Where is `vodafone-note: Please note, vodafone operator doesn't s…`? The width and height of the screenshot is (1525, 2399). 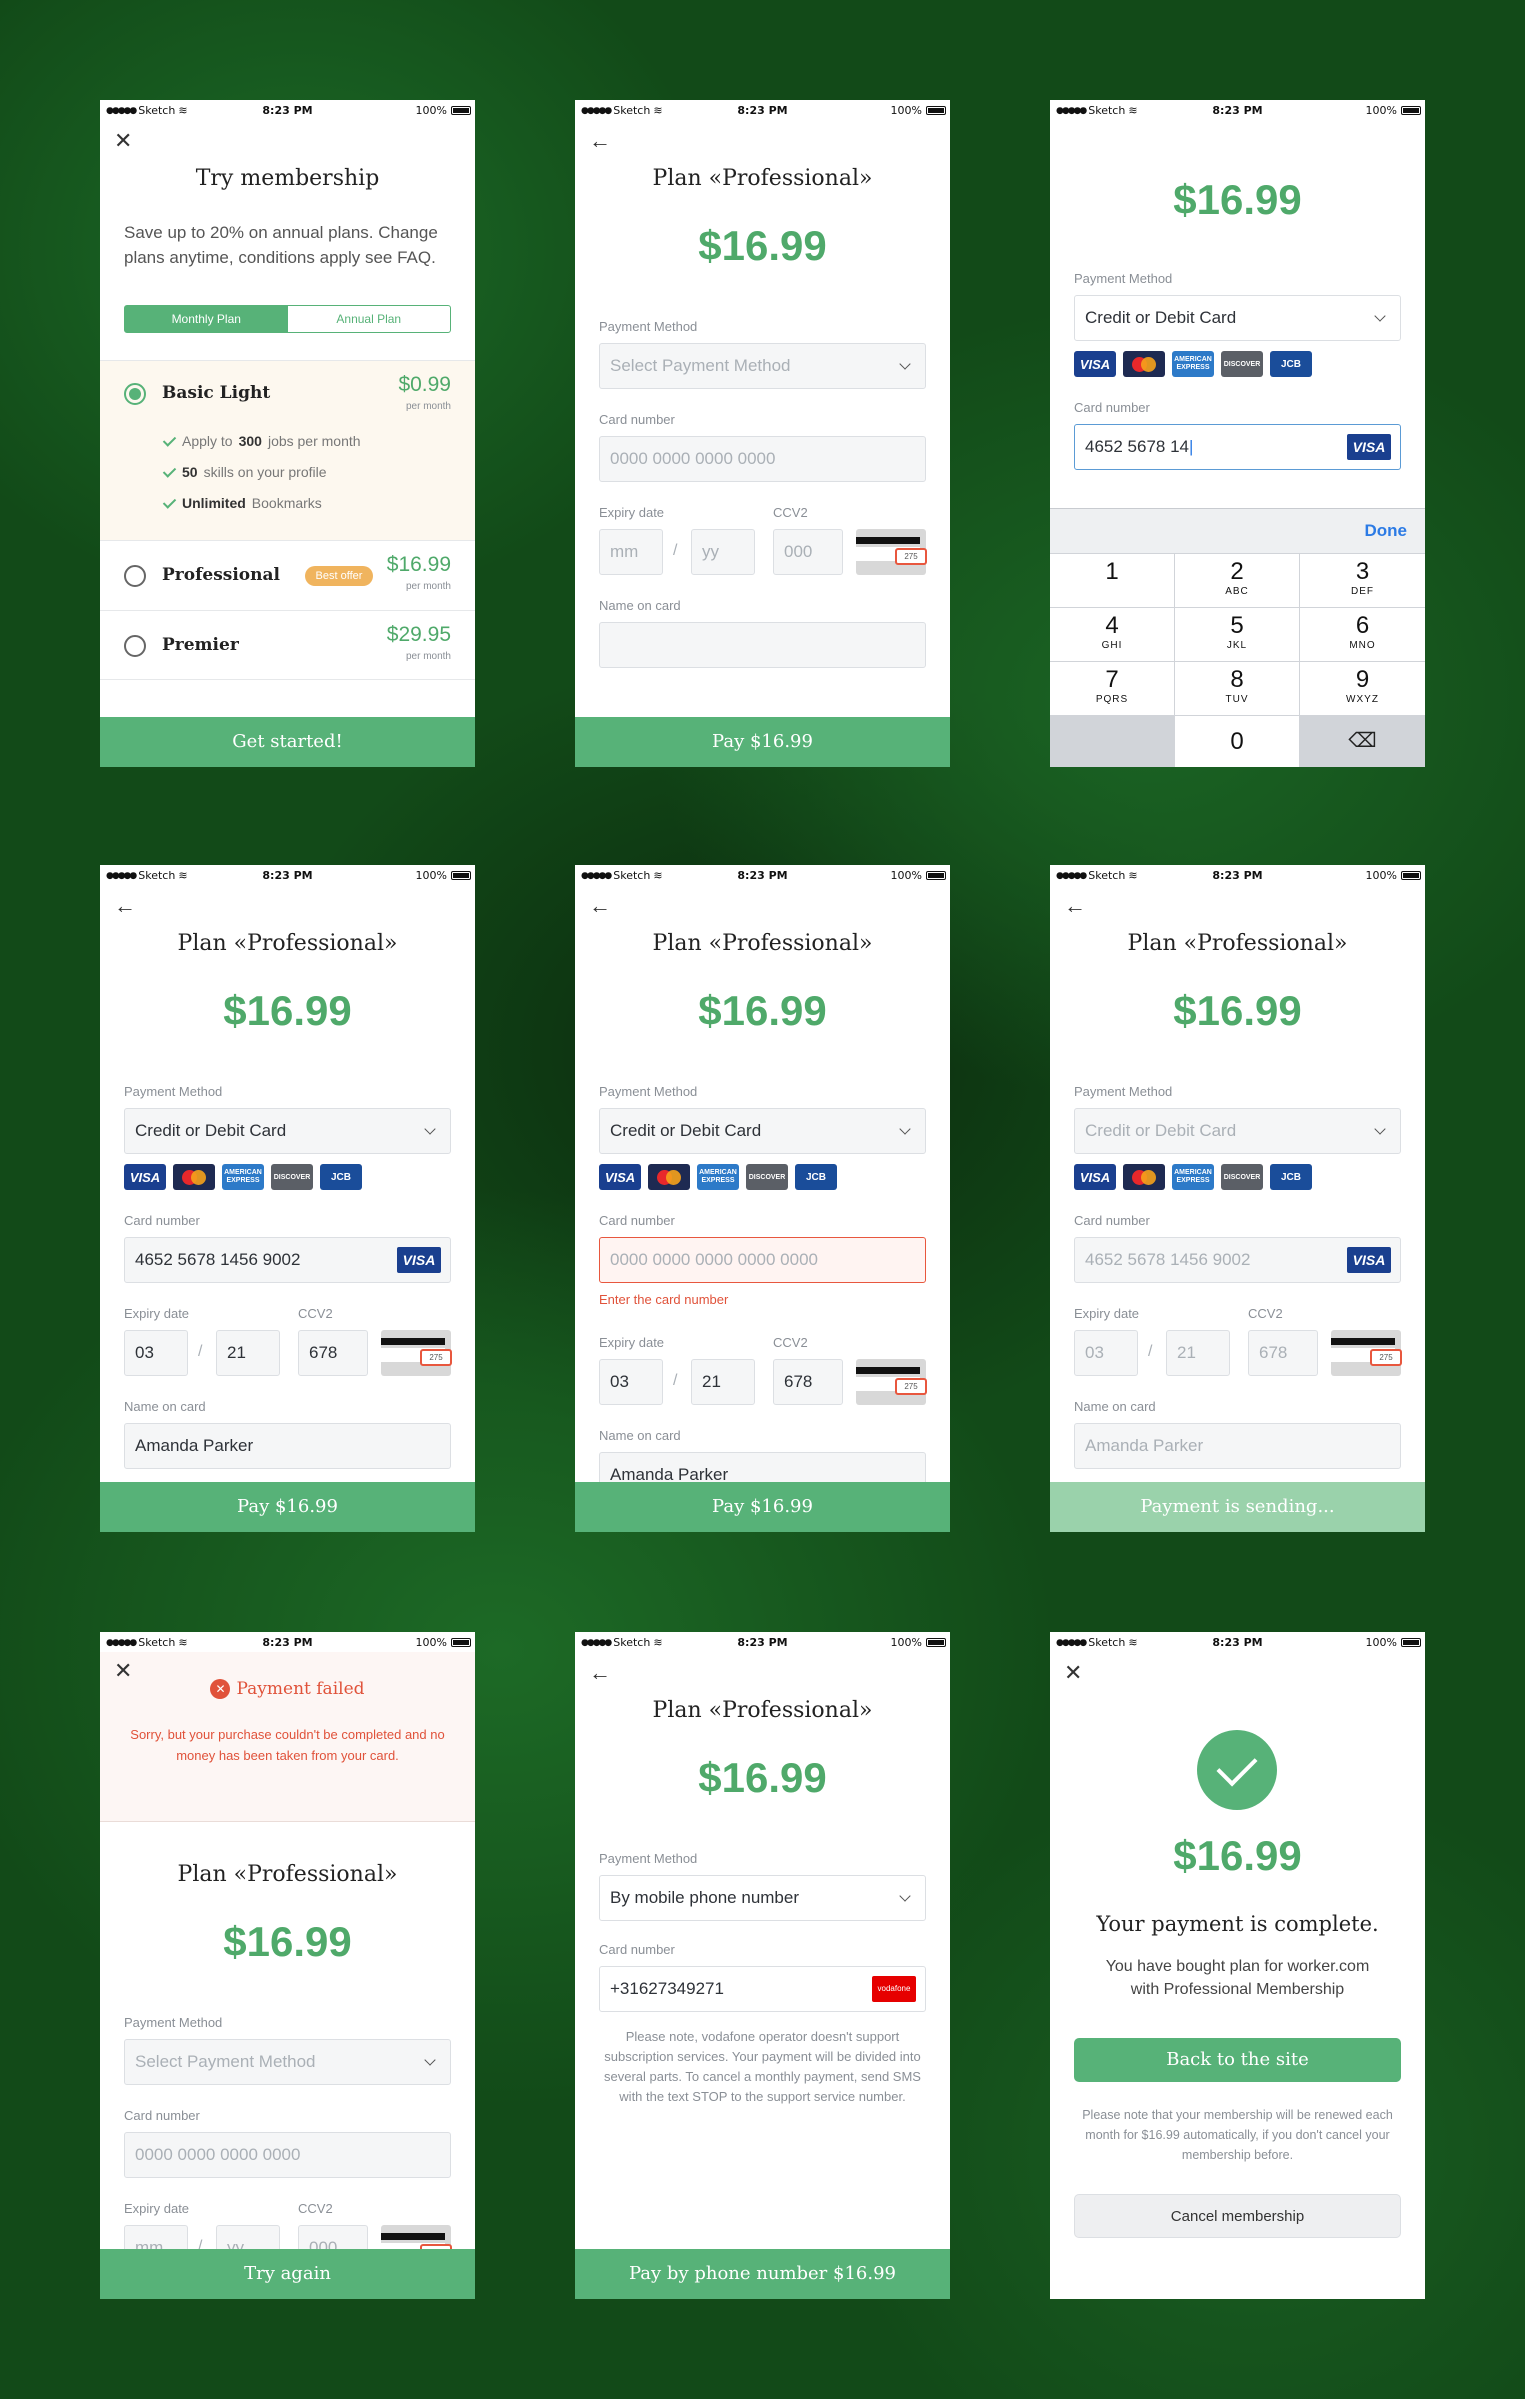
vodafone-note: Please note, vodafone operator doesn't s… is located at coordinates (762, 2066).